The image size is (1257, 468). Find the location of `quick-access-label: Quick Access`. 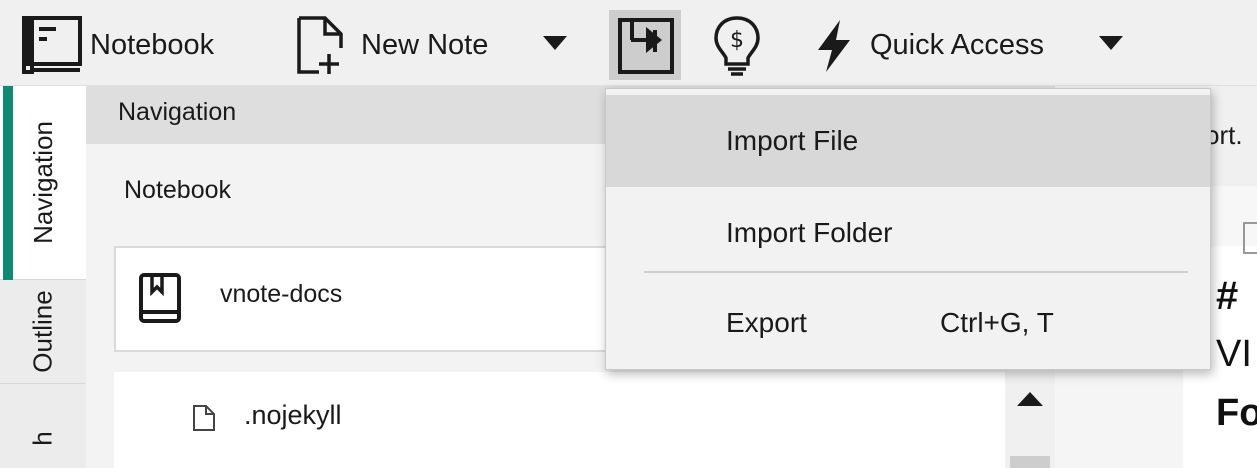

quick-access-label: Quick Access is located at coordinates (957, 44).